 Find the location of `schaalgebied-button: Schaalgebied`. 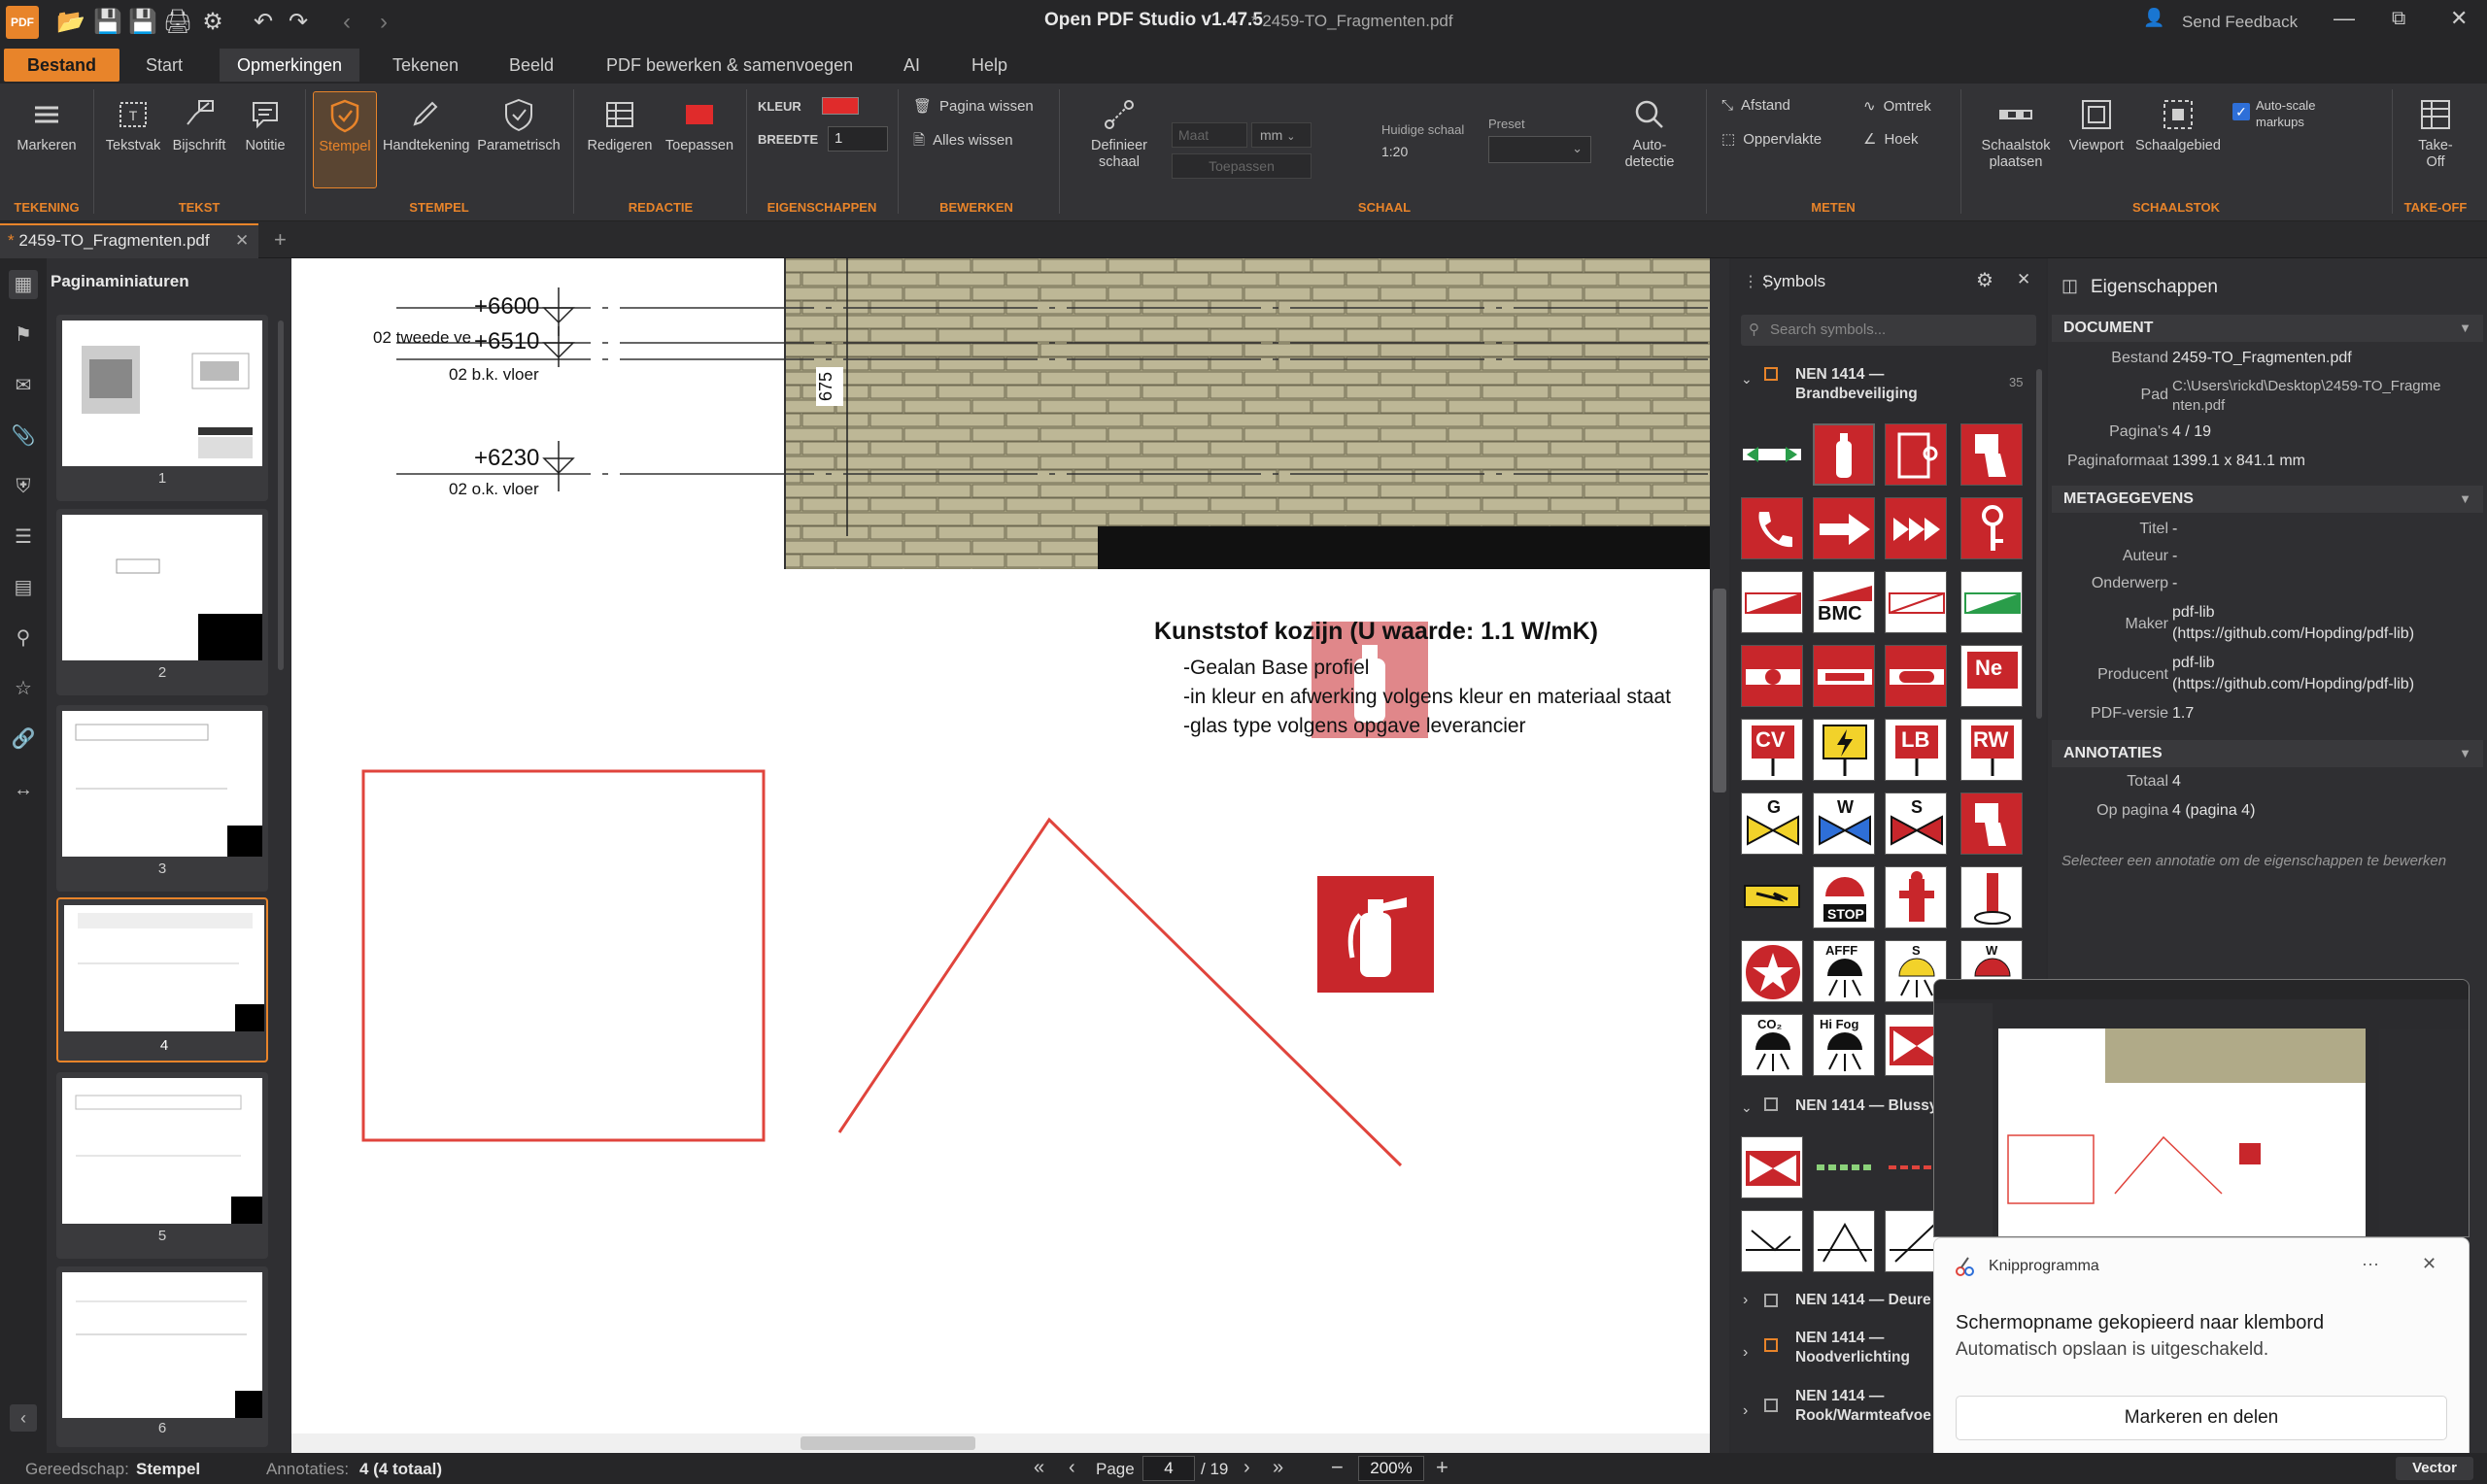

schaalgebied-button: Schaalgebied is located at coordinates (2178, 132).